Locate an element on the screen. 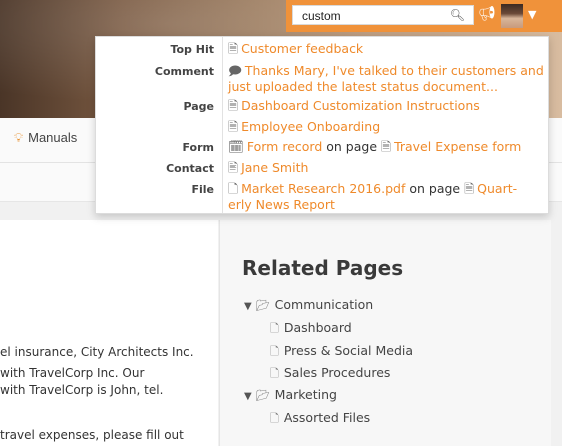  result-page-link: Travel Expense form is located at coordinates (457, 146).